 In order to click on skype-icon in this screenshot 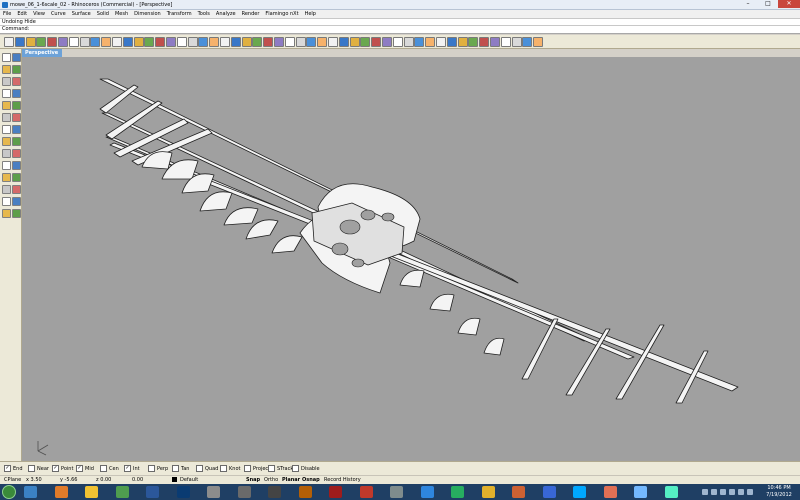, I will do `click(579, 492)`.